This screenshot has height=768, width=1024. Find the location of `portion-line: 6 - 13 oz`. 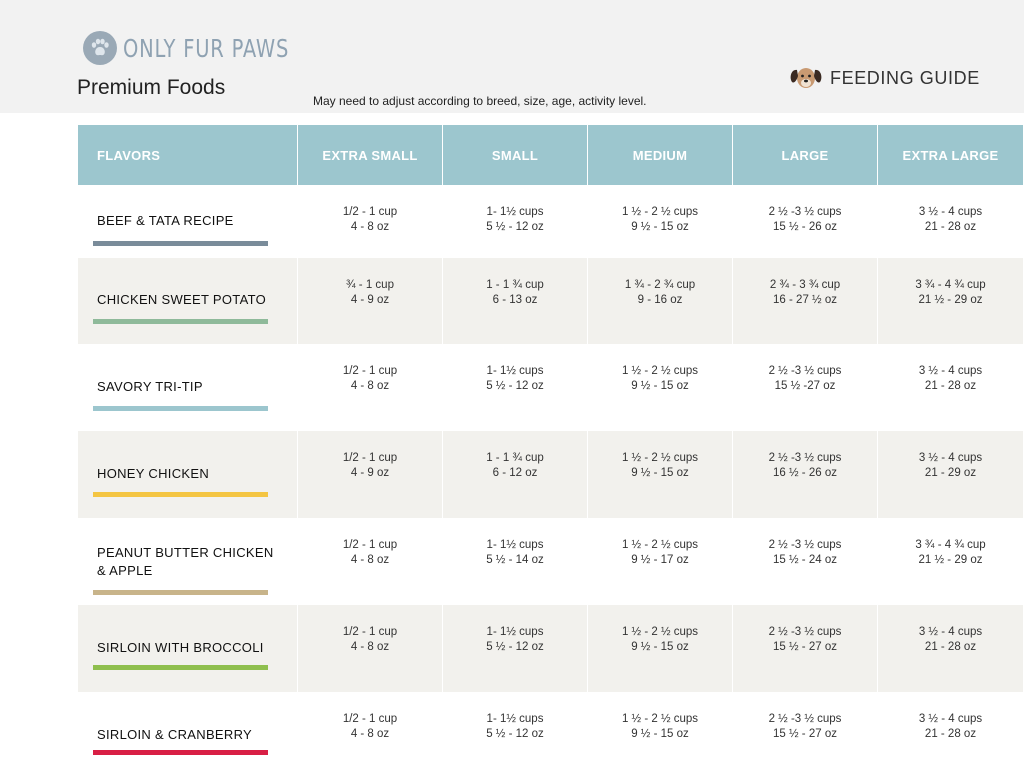

portion-line: 6 - 13 oz is located at coordinates (515, 300).